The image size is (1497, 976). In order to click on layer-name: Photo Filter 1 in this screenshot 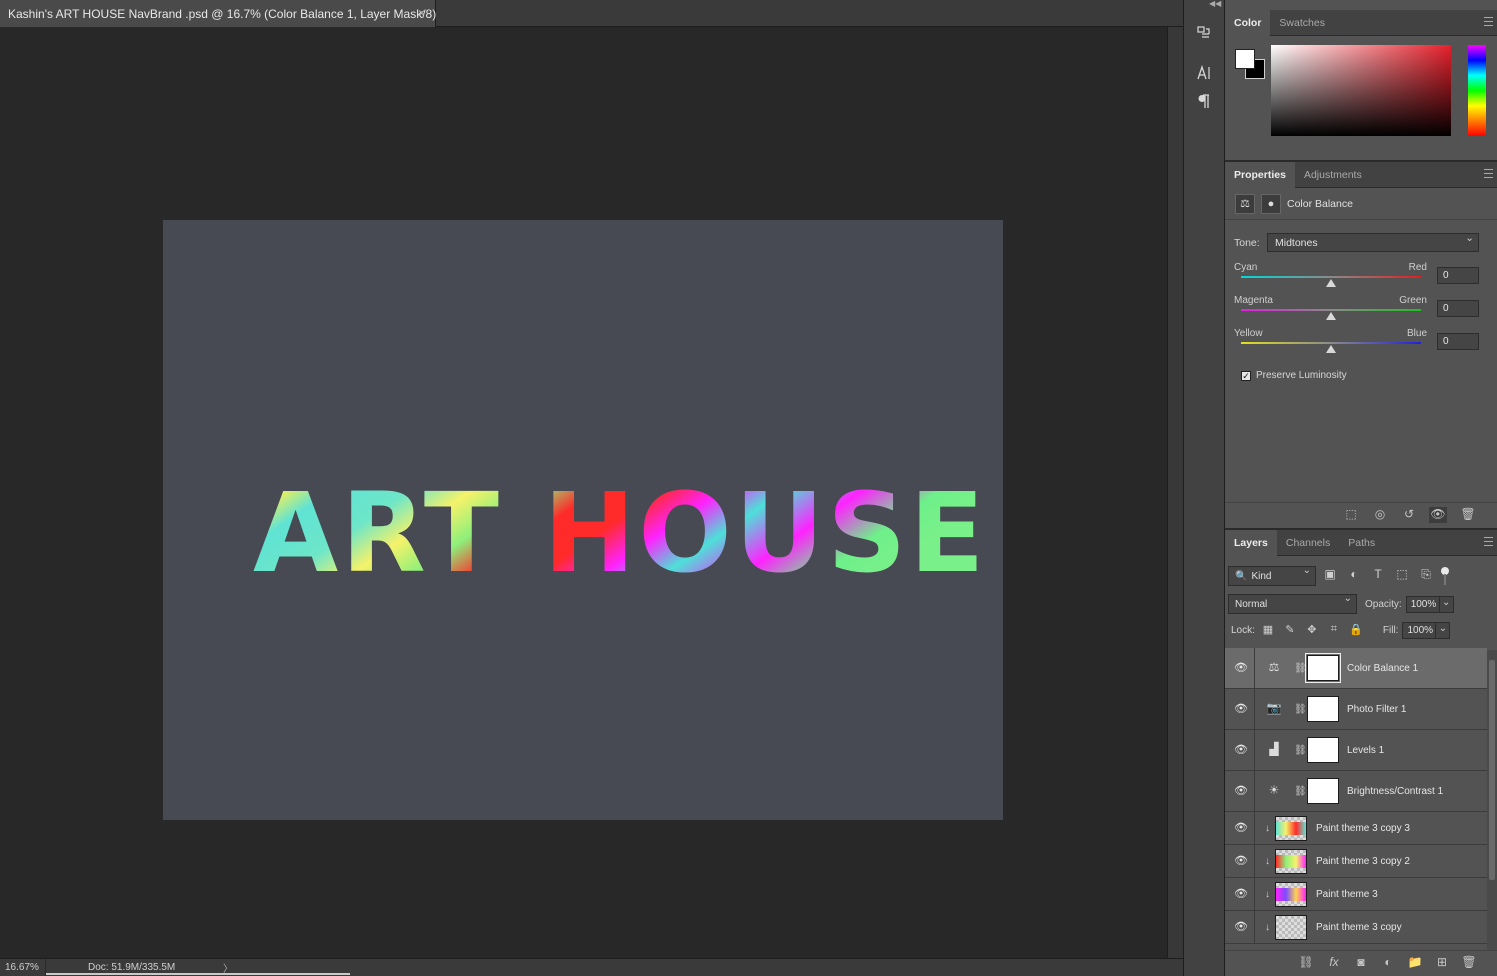, I will do `click(1376, 709)`.